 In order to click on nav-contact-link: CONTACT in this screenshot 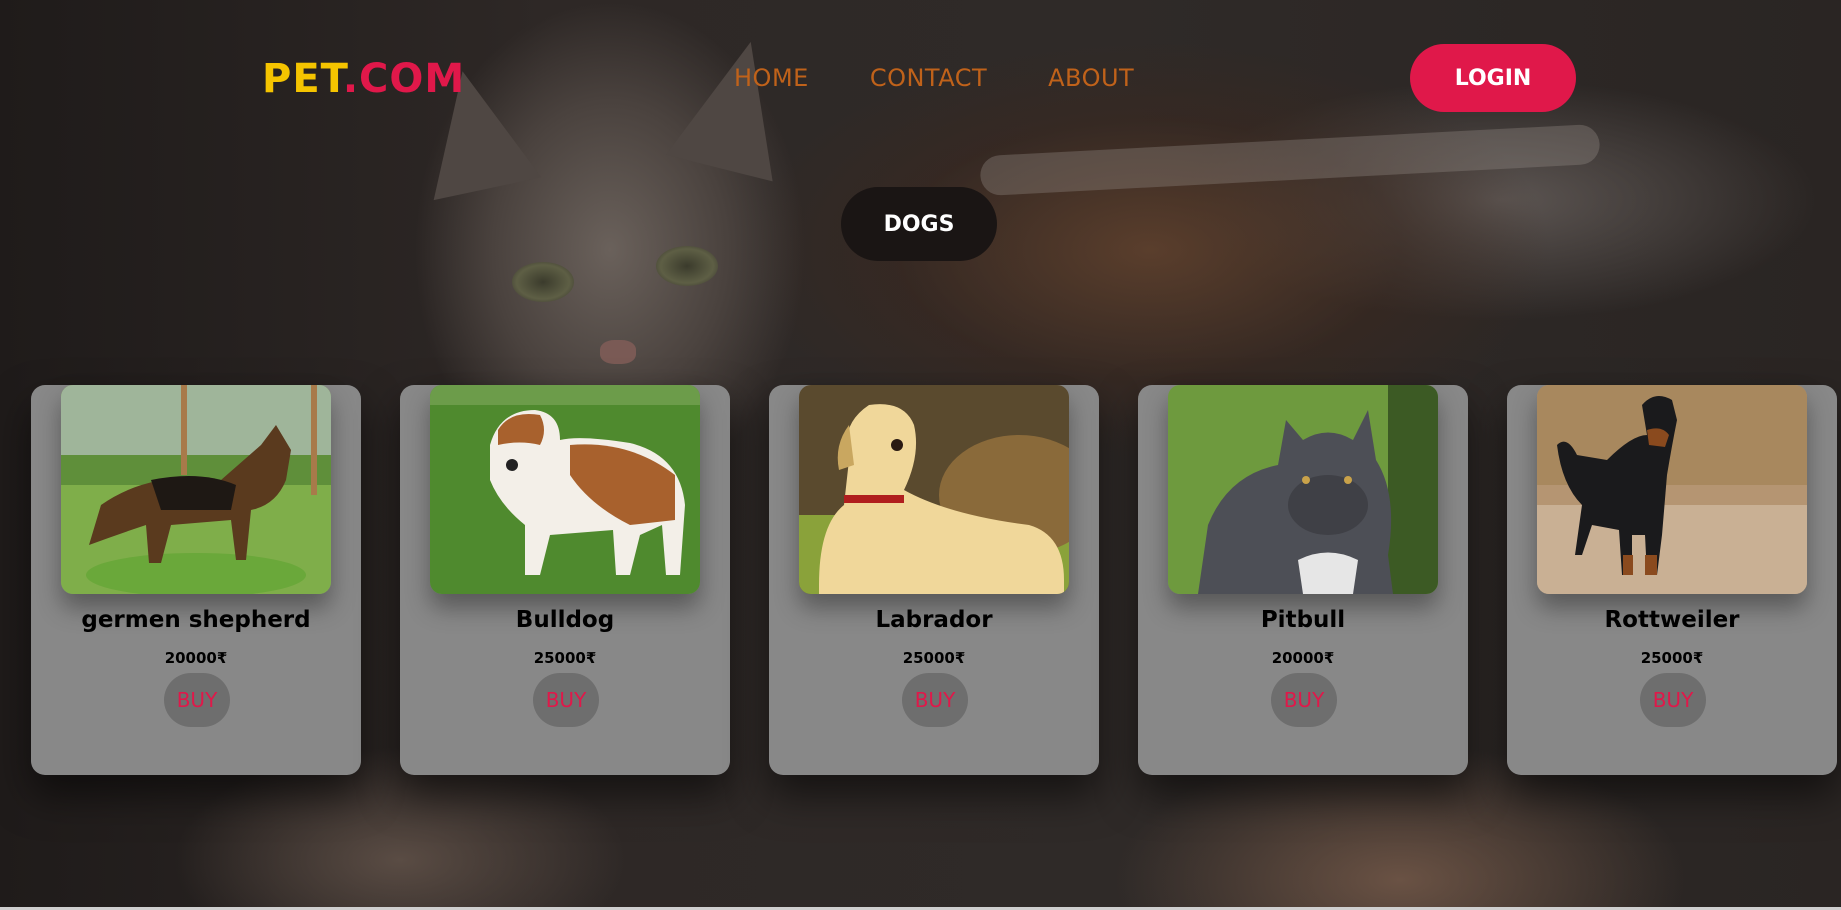, I will do `click(928, 78)`.